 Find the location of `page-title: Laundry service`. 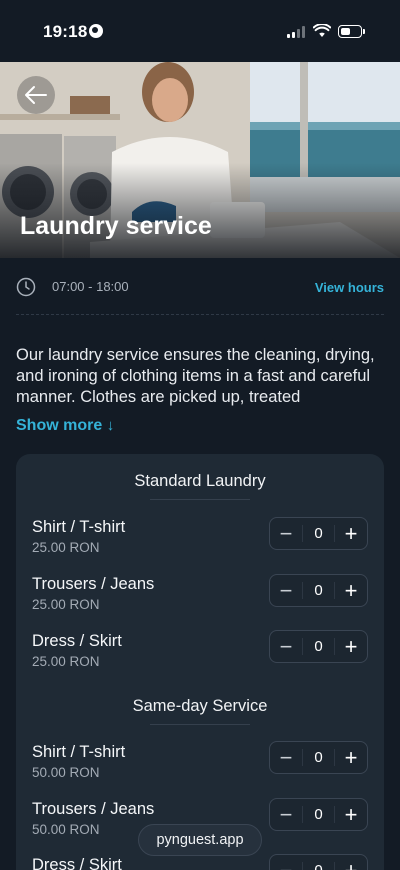

page-title: Laundry service is located at coordinates (116, 226).